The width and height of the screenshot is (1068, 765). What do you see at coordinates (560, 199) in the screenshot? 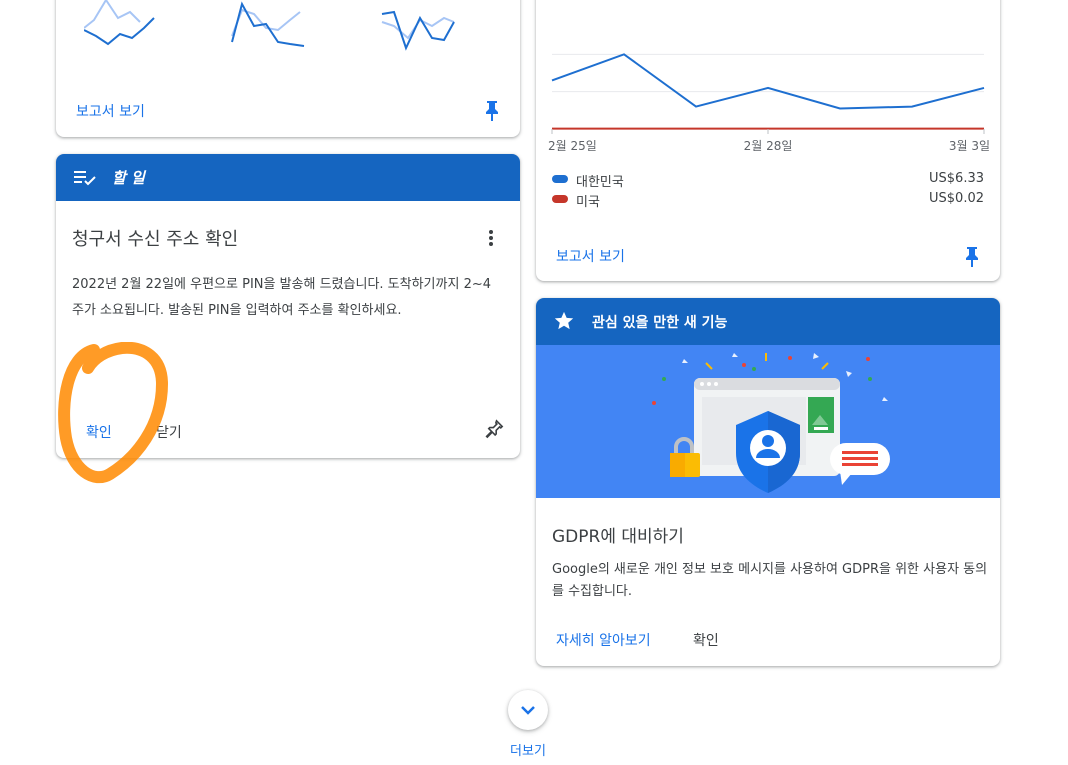
I see `legend-swatch-usa` at bounding box center [560, 199].